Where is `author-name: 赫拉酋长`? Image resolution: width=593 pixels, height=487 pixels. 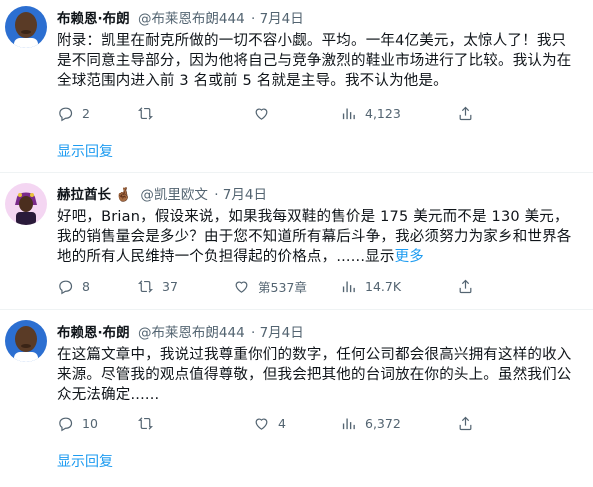 author-name: 赫拉酋长 is located at coordinates (84, 195).